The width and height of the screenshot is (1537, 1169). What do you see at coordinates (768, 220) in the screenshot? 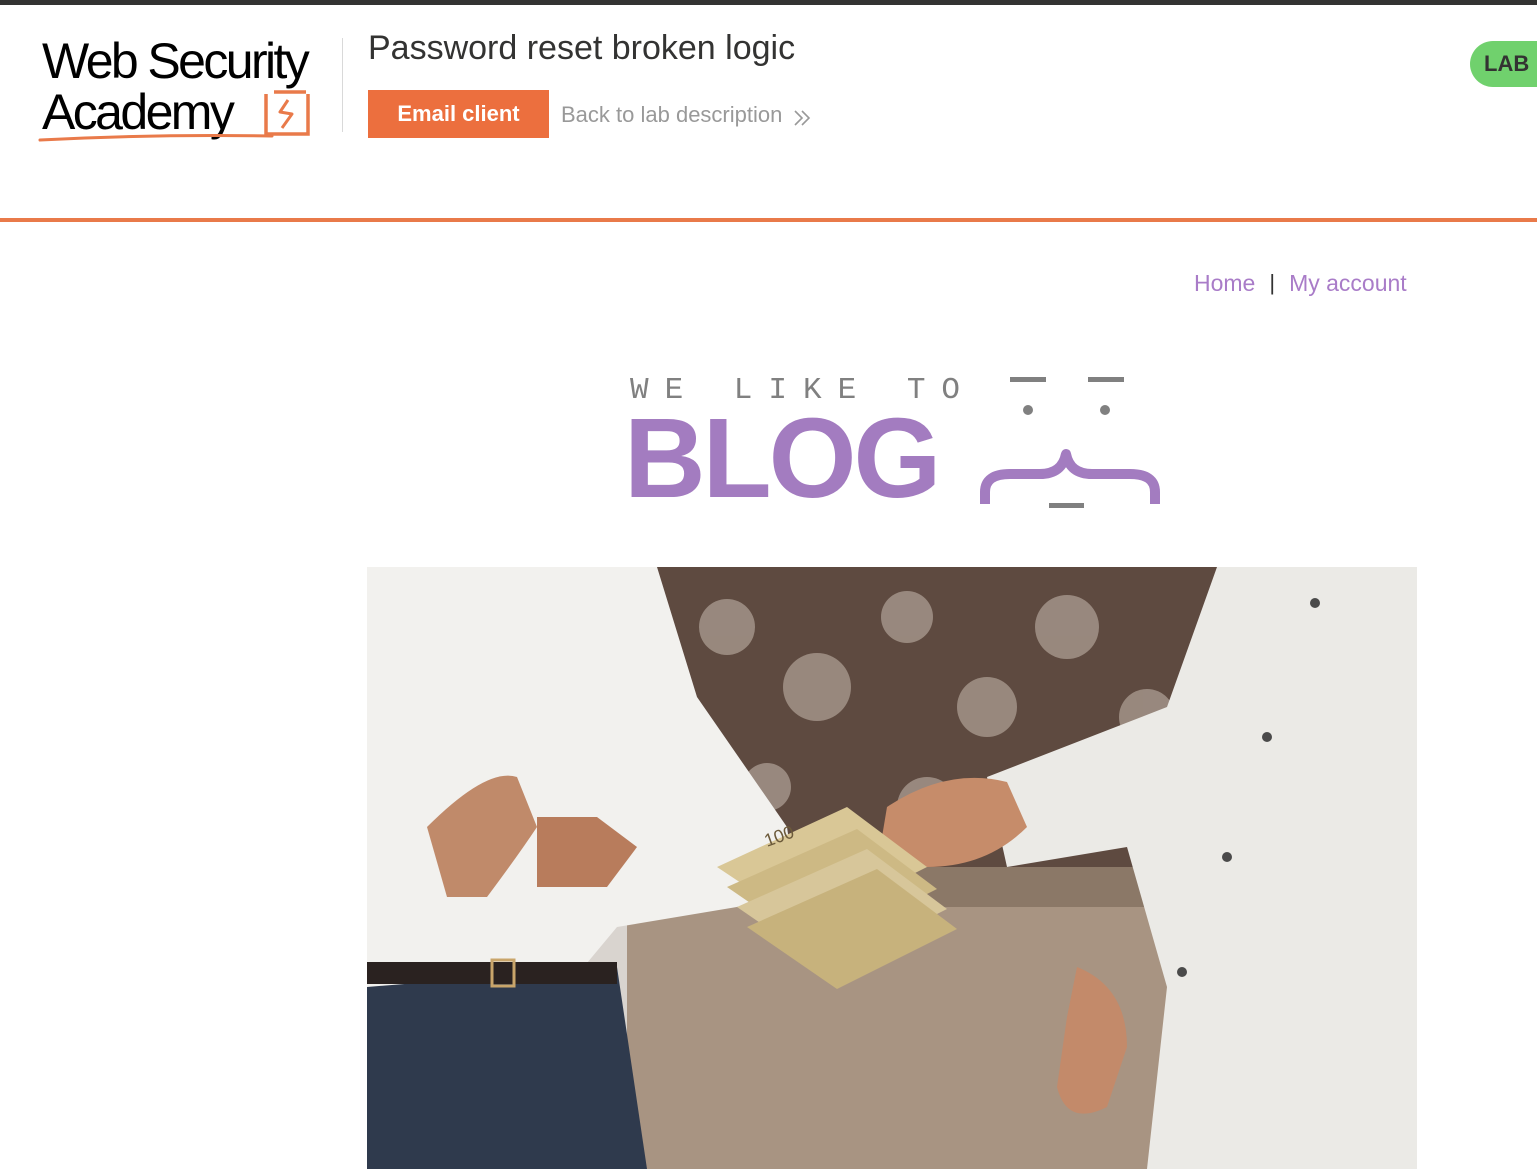
I see `header-divider` at bounding box center [768, 220].